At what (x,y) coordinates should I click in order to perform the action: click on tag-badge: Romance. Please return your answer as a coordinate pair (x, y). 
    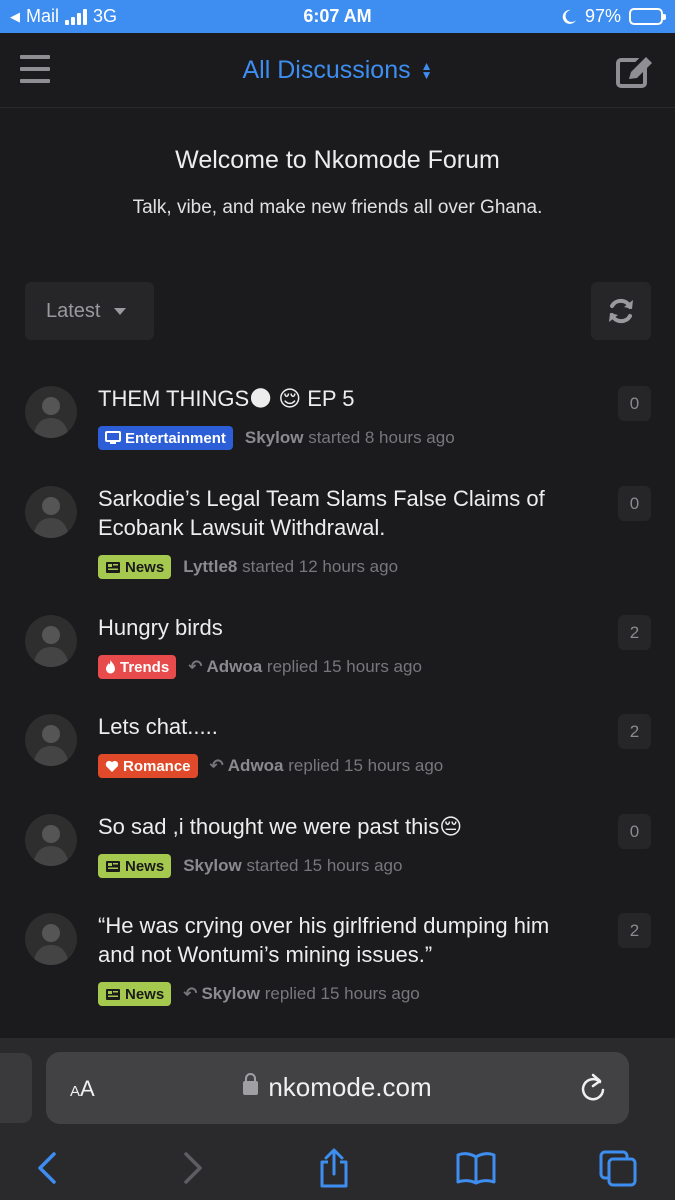
    Looking at the image, I should click on (148, 766).